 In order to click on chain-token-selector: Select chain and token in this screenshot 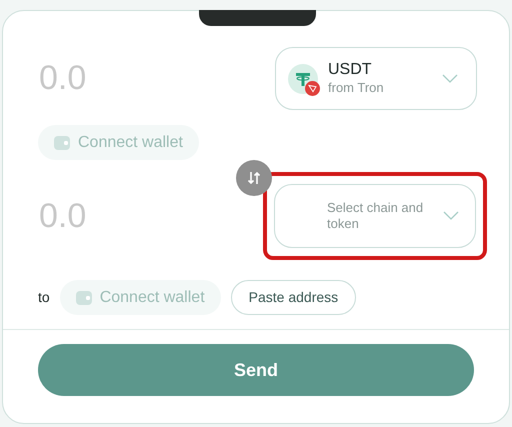, I will do `click(375, 216)`.